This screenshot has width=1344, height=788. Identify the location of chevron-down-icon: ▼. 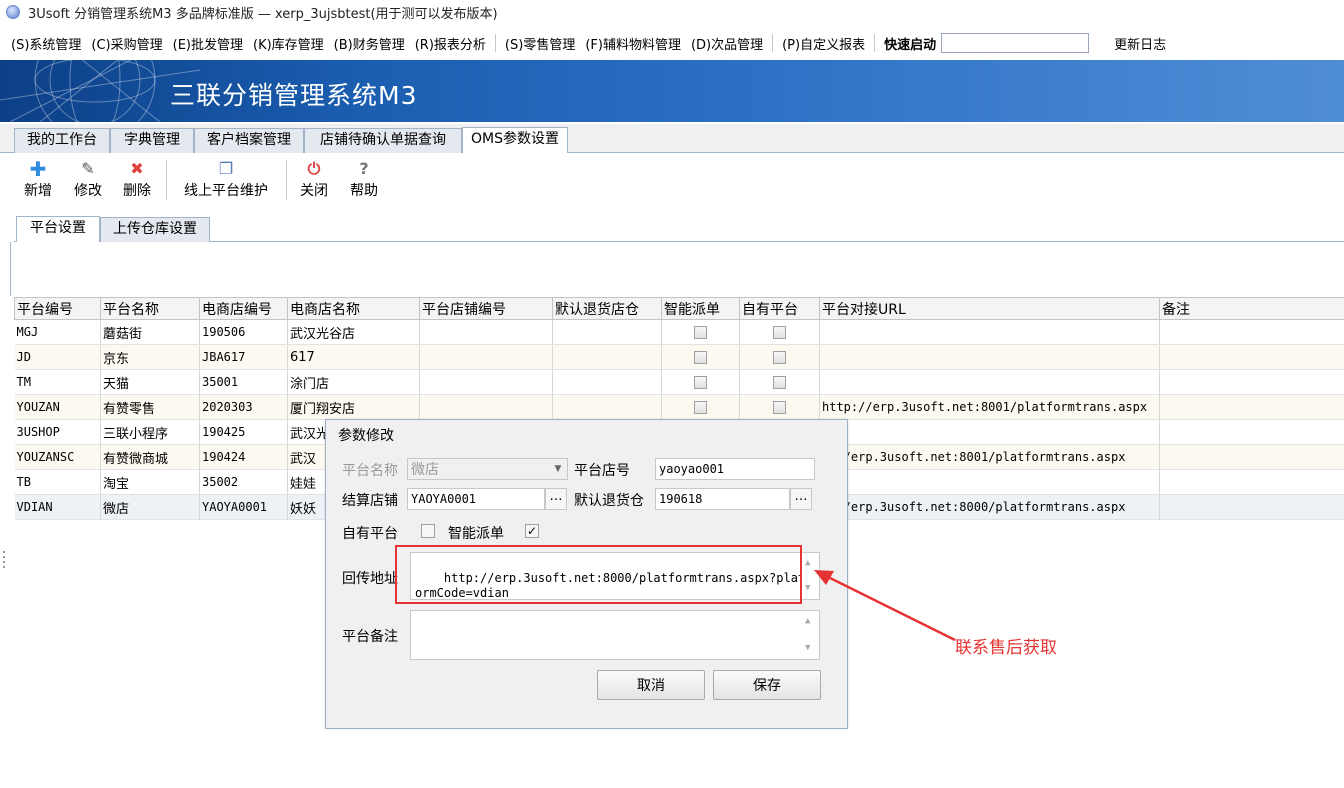
(558, 469).